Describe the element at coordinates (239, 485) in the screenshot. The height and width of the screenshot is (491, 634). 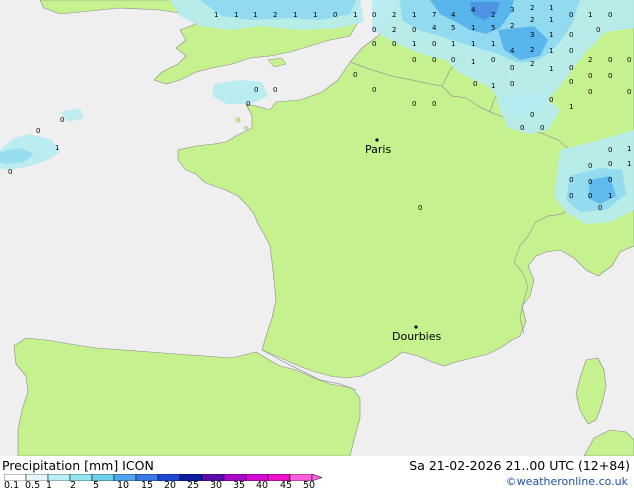
I see `legend-label: 35` at that location.